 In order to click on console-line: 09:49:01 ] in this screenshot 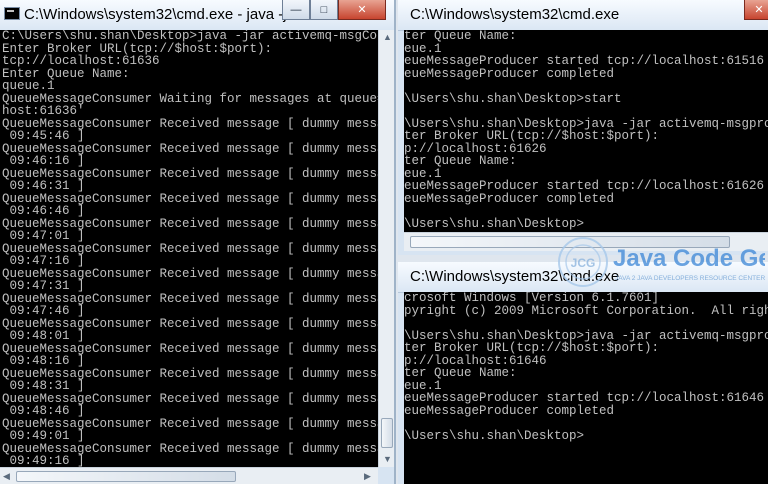, I will do `click(43, 436)`.